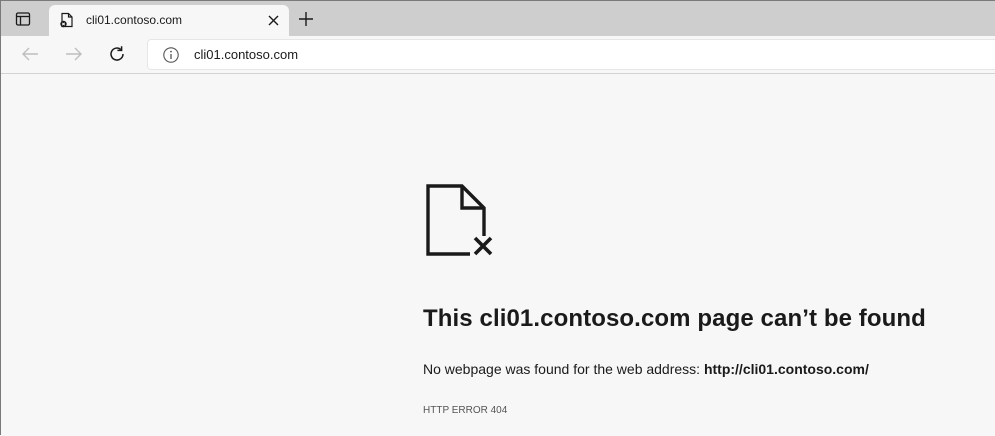 The width and height of the screenshot is (995, 436). I want to click on tab-strip: cli01.contoso.com, so click(498, 18).